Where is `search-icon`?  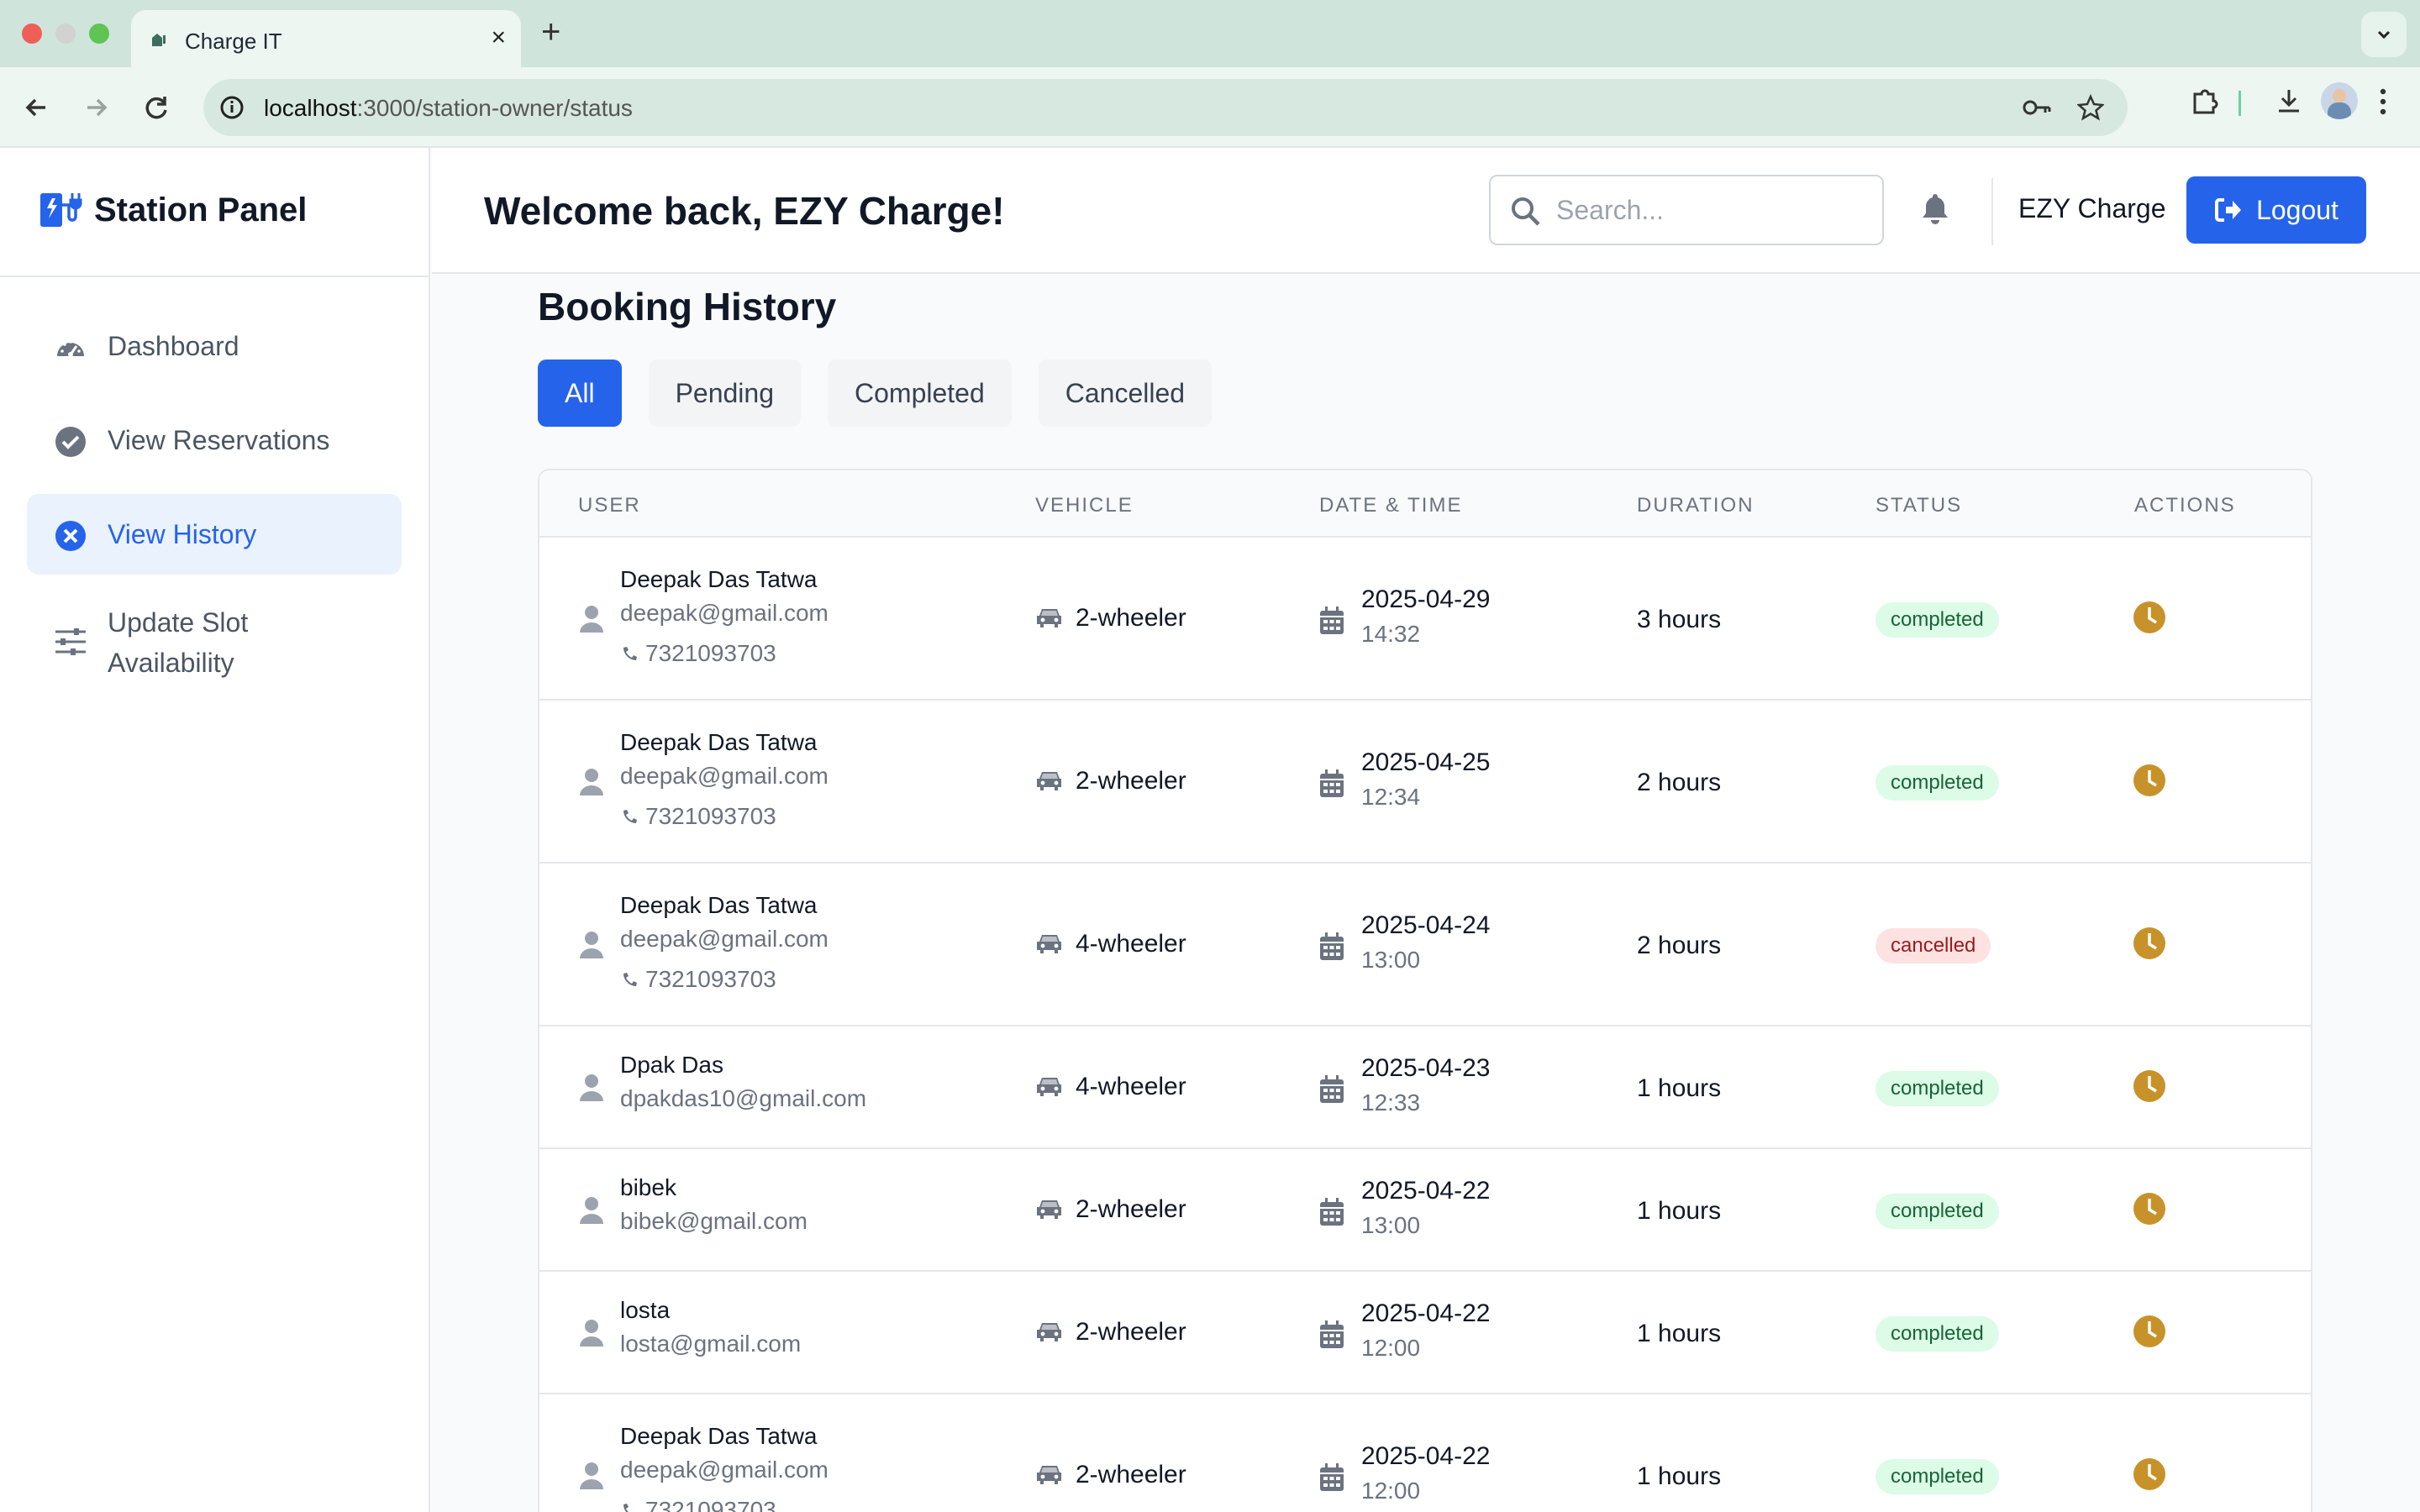
search-icon is located at coordinates (1526, 211).